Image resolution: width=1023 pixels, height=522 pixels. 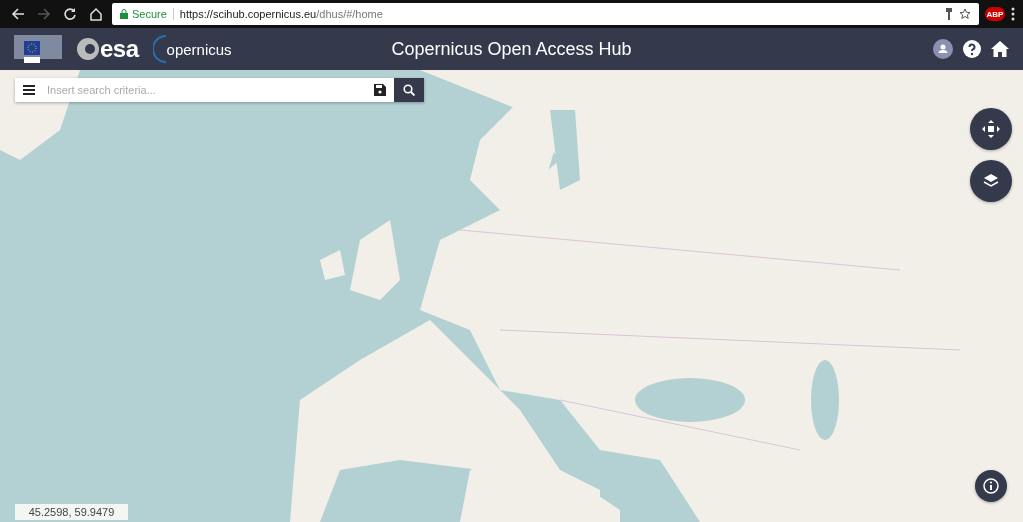 I want to click on layers-icon, so click(x=991, y=181).